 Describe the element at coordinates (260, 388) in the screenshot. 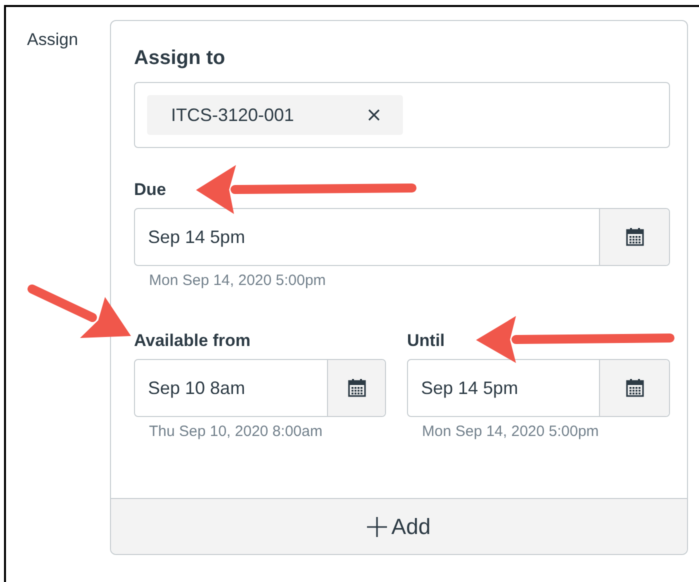

I see `date-field: Sep 10 8am` at that location.